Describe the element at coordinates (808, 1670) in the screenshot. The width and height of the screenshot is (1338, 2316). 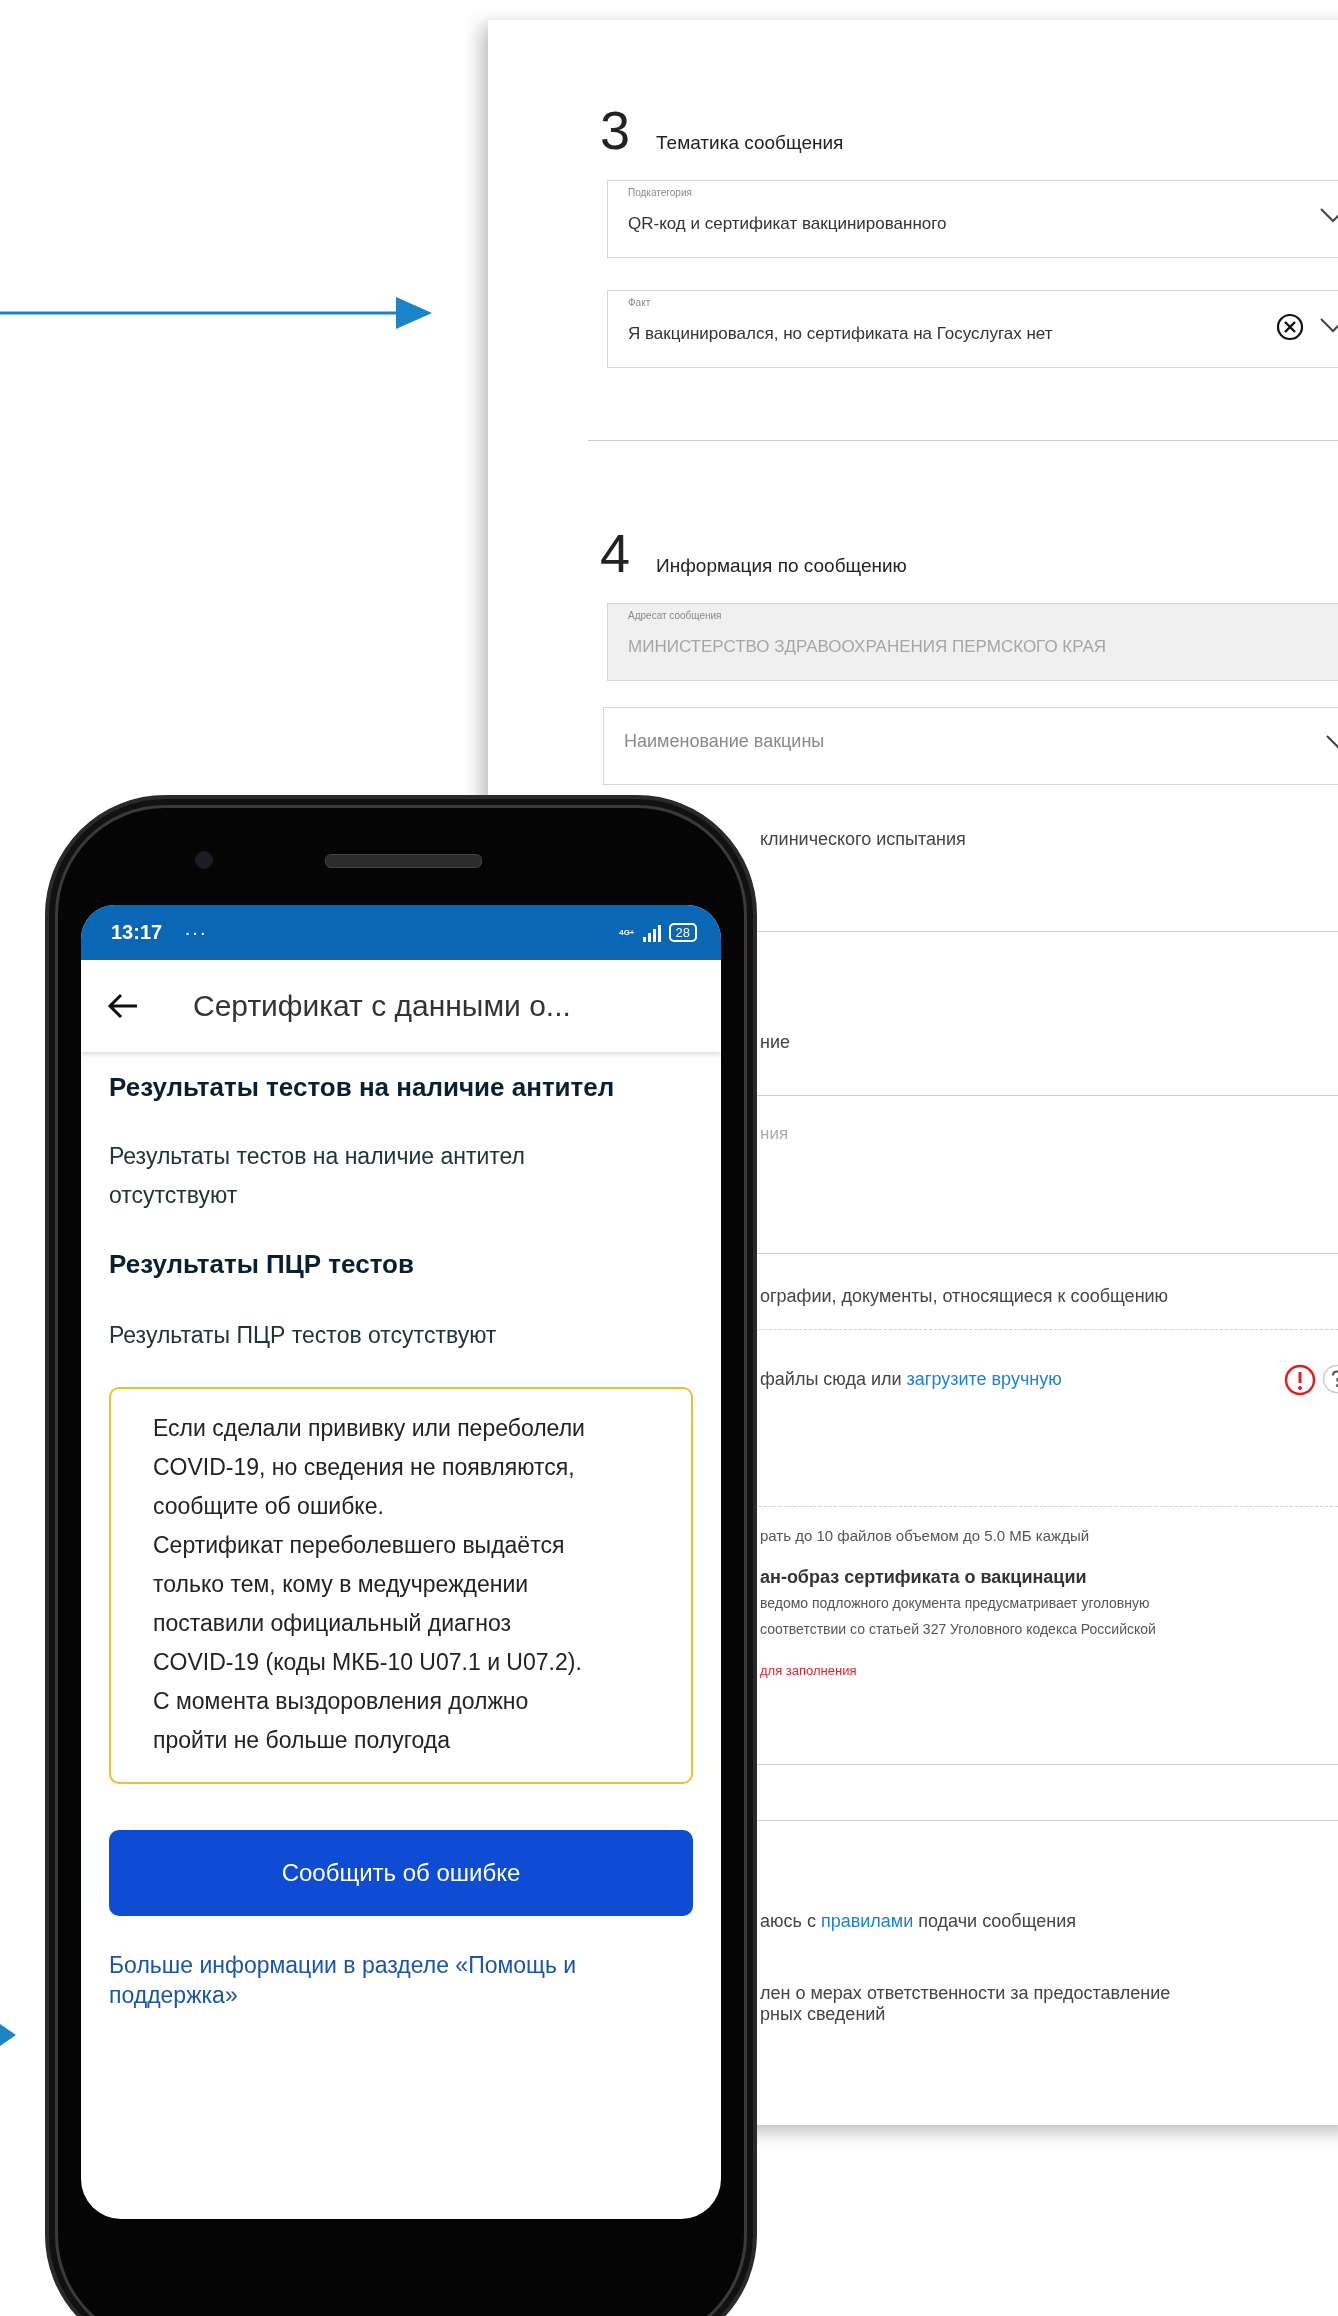
I see `required-hint: для заполнения` at that location.